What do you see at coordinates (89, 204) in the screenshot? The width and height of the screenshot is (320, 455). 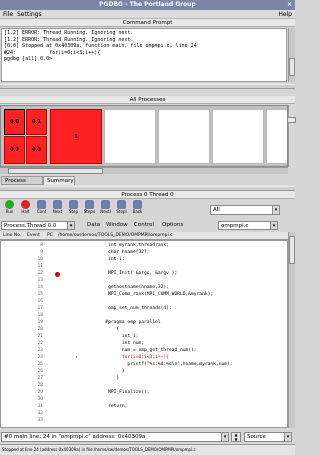 I see `stepo-icon` at bounding box center [89, 204].